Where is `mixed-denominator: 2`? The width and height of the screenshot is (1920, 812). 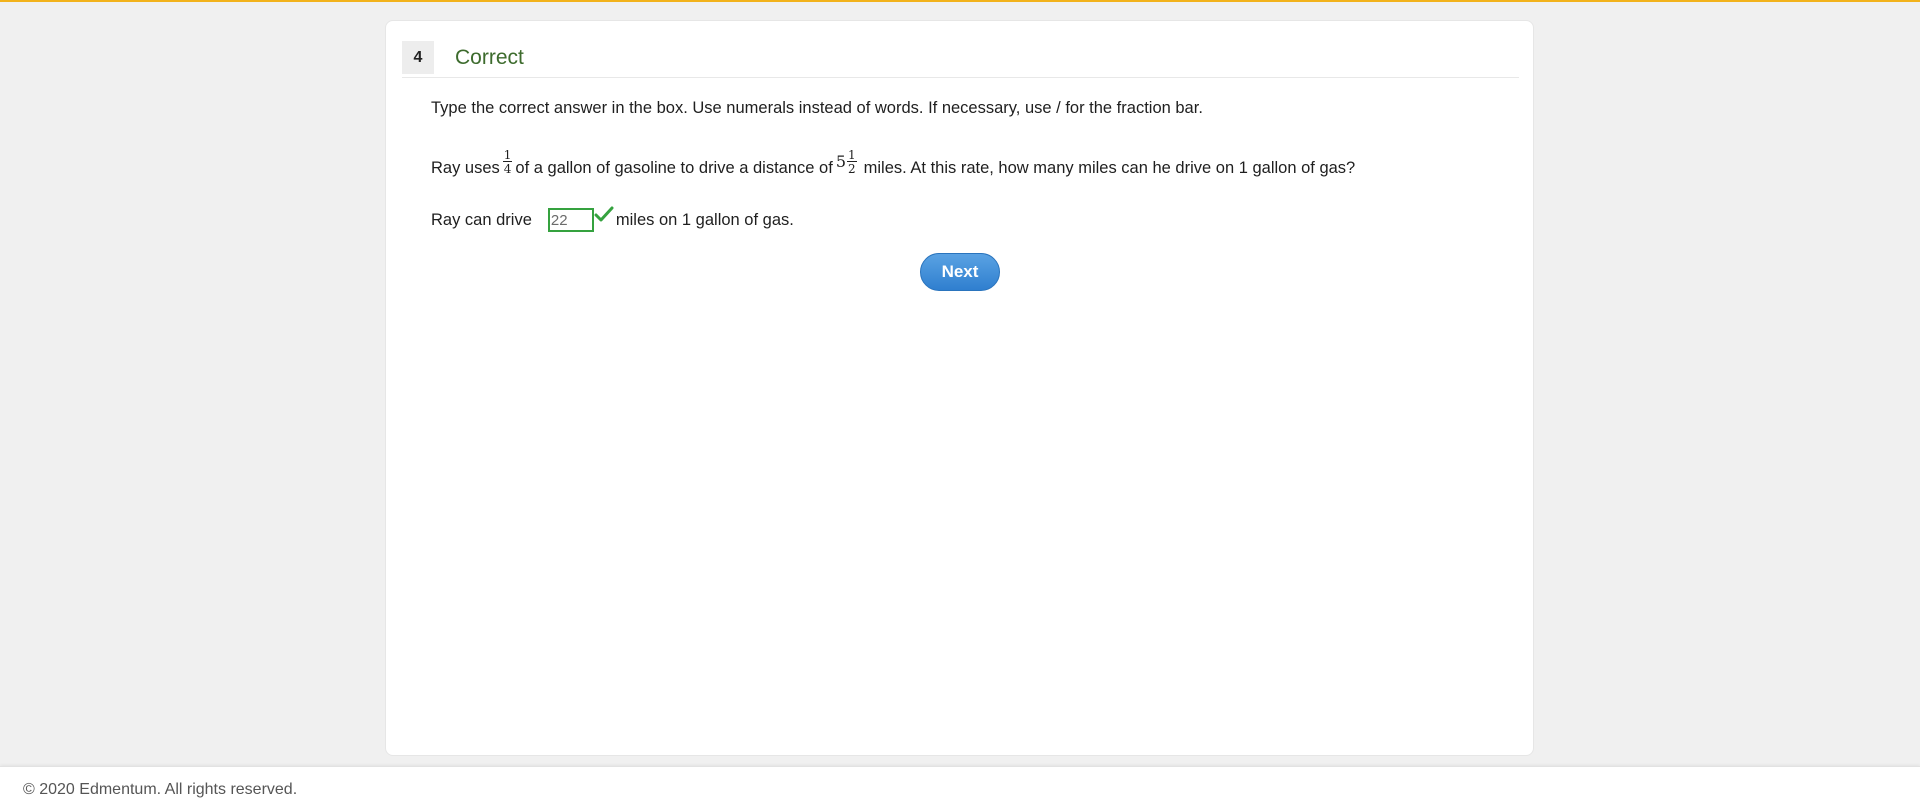
mixed-denominator: 2 is located at coordinates (852, 169).